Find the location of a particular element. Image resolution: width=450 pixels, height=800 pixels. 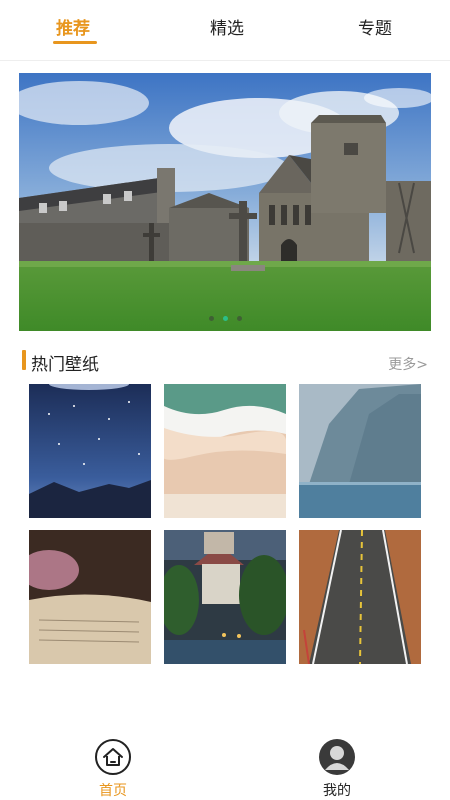

section-title: 热门壁纸 is located at coordinates (65, 365).